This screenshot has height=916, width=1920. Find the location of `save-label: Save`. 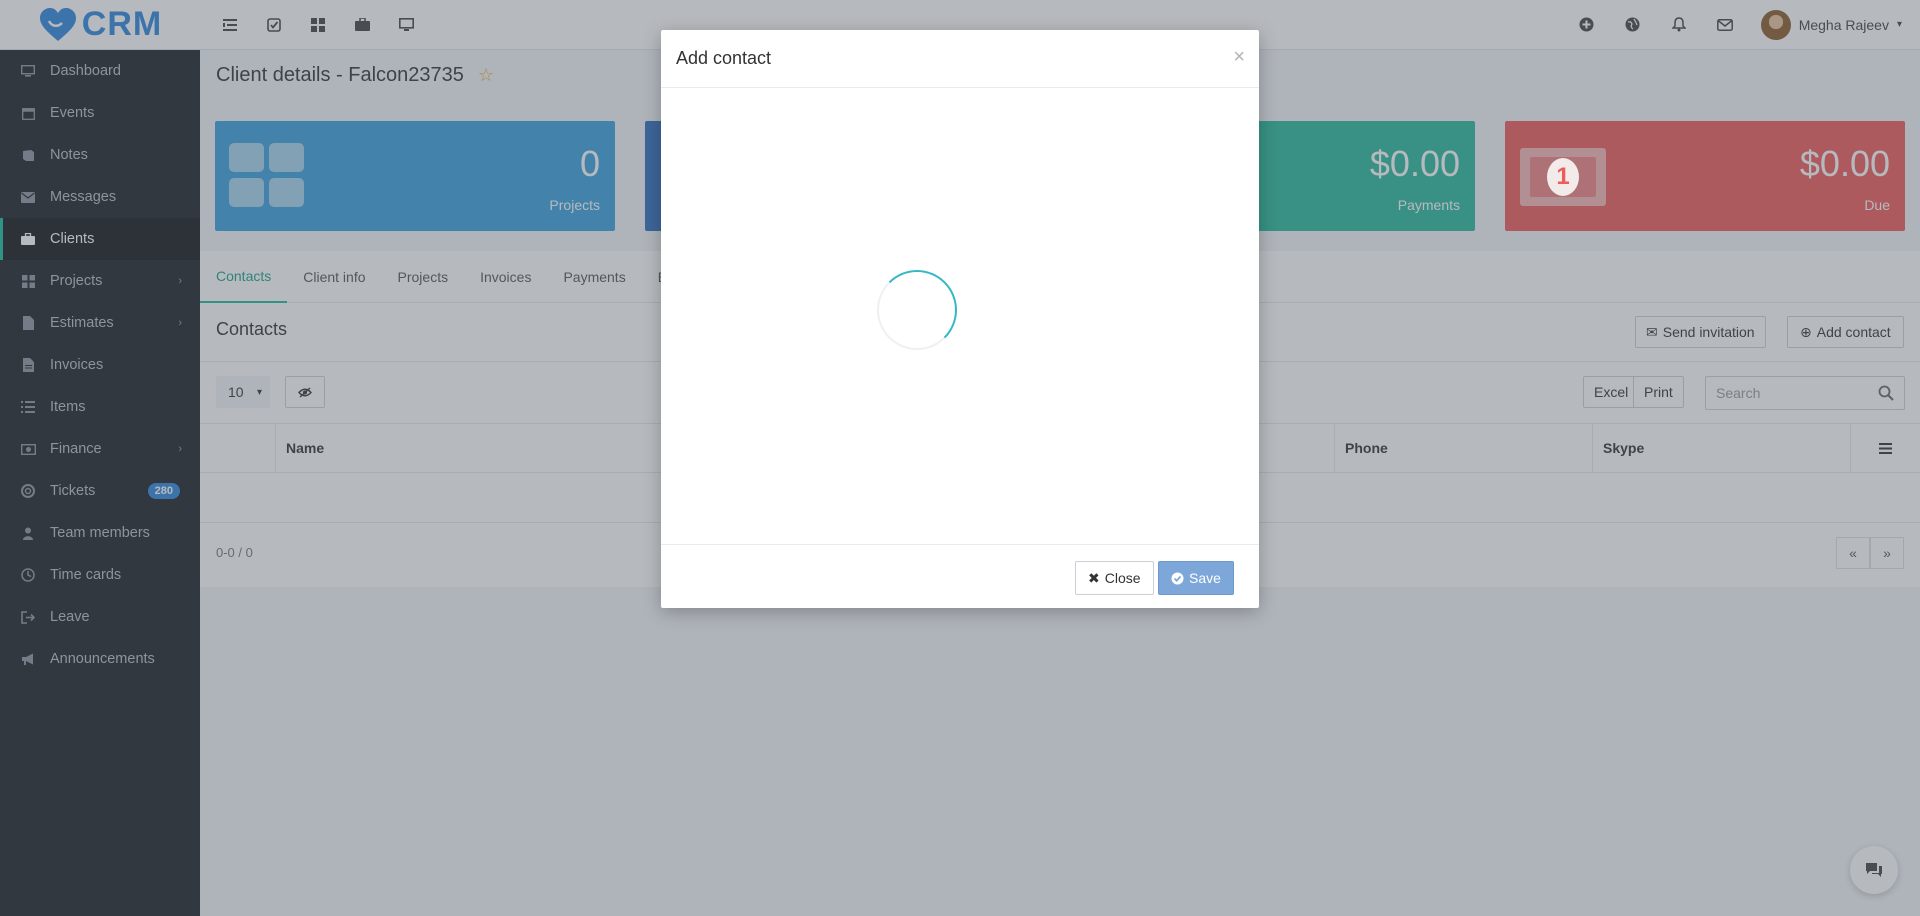

save-label: Save is located at coordinates (1205, 578).